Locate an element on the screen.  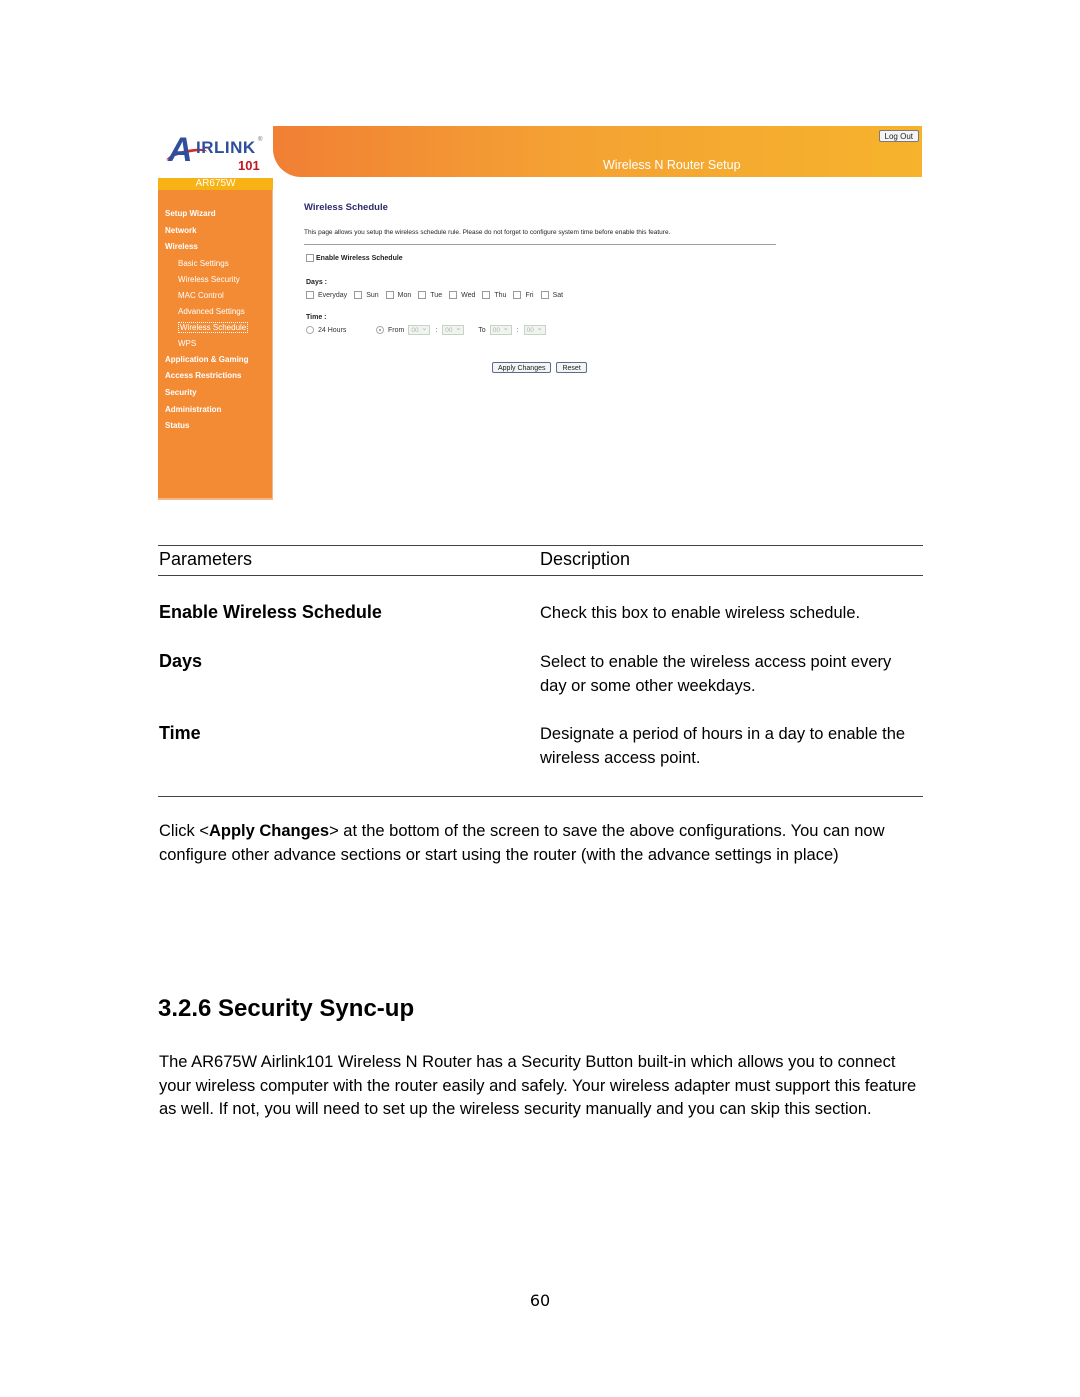
time-row: 24 Hours From 00 : 00 To 00 : 00 is located at coordinates (428, 329).